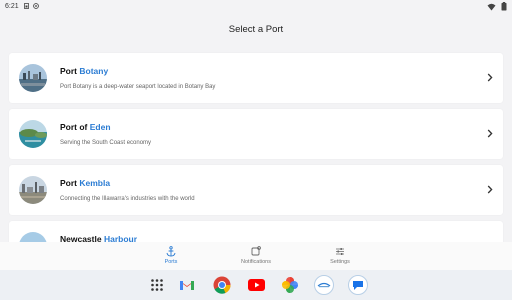 This screenshot has width=512, height=300. I want to click on status-time: 6:21, so click(12, 6).